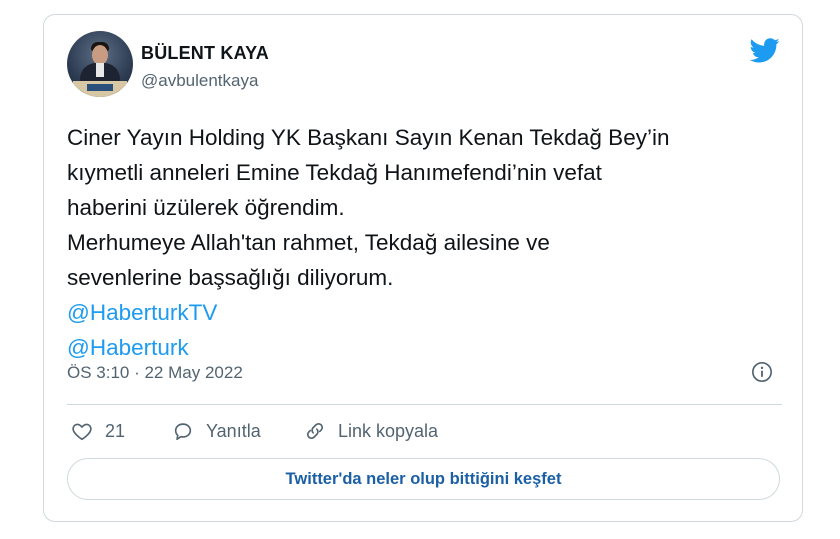 The height and width of the screenshot is (539, 840). Describe the element at coordinates (417, 312) in the screenshot. I see `mention-link: @HaberturkTV` at that location.